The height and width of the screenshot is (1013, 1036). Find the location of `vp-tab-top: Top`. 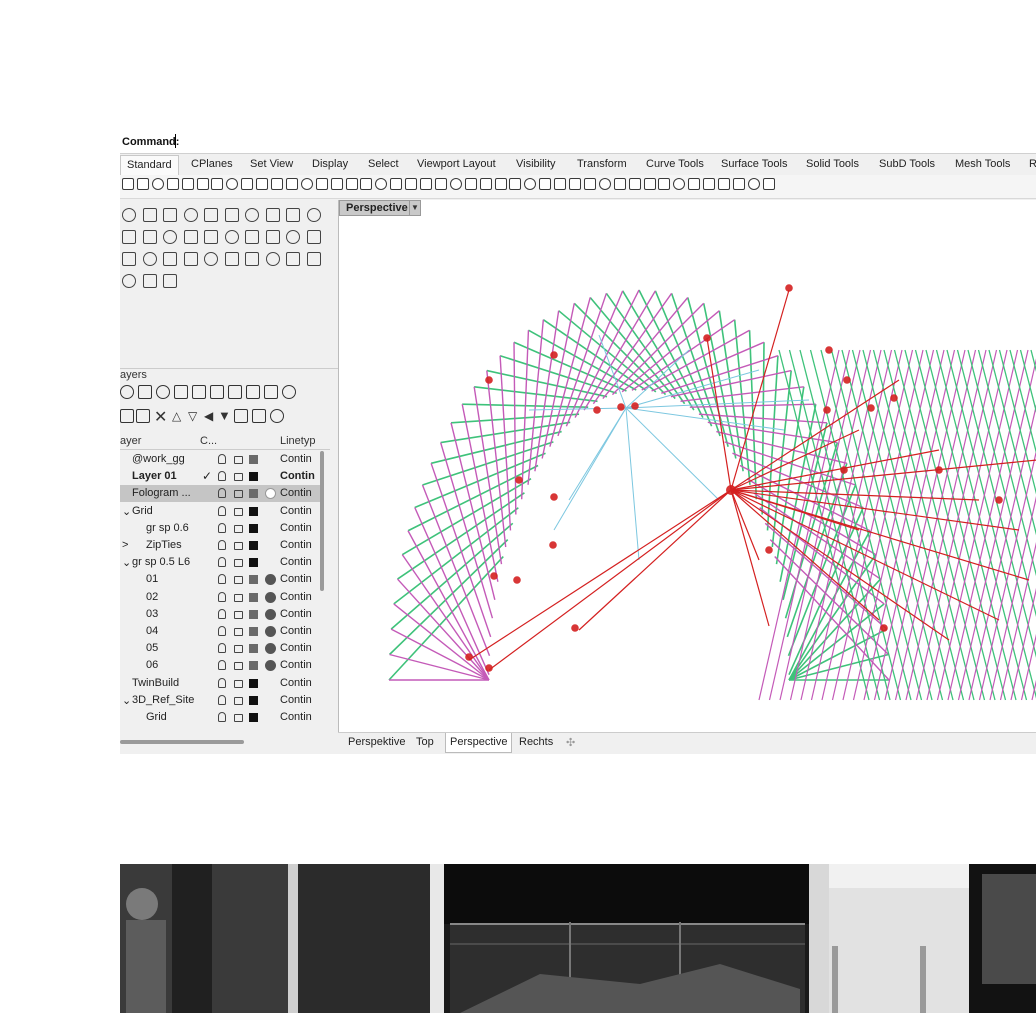

vp-tab-top: Top is located at coordinates (425, 742).